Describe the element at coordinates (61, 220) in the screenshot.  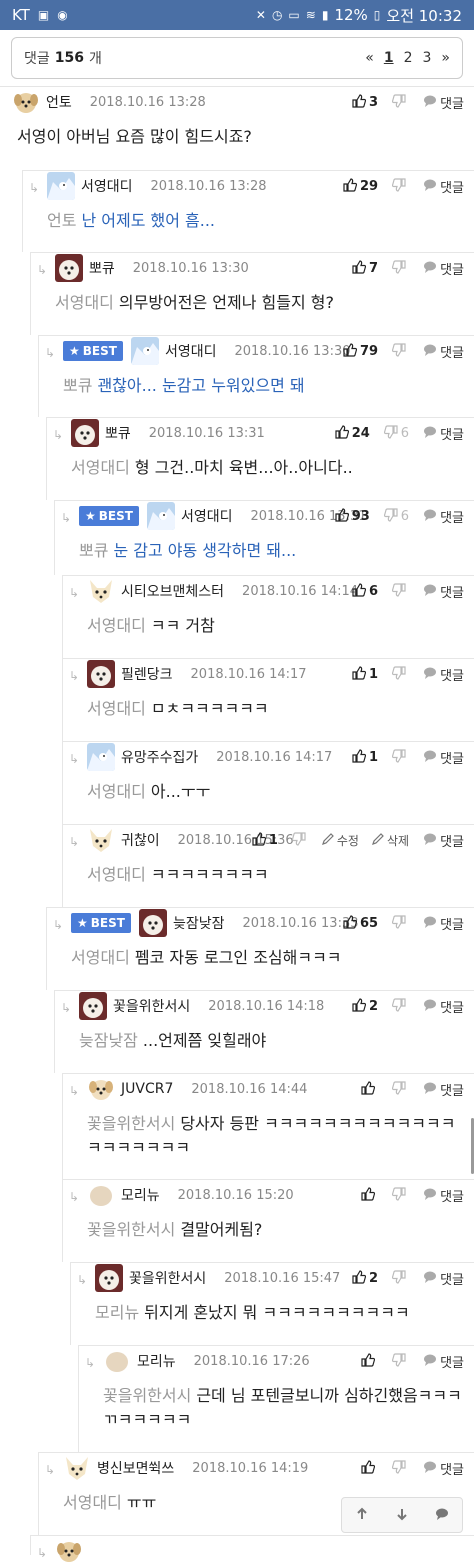
I see `mention: 언토` at that location.